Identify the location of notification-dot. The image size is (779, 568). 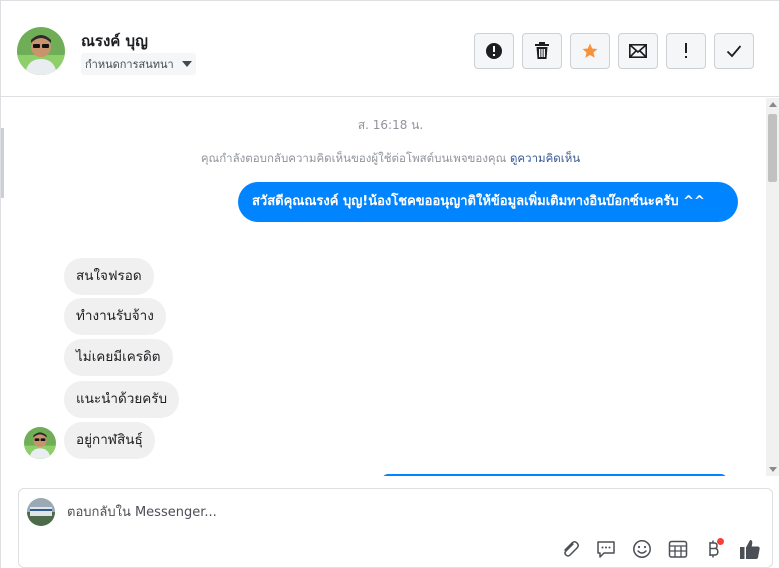
(720, 541).